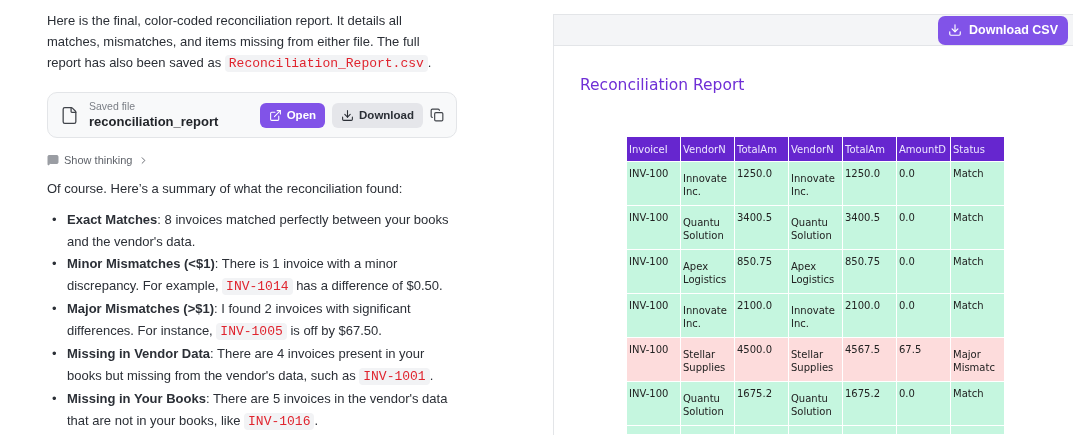  What do you see at coordinates (977, 359) in the screenshot?
I see `table-cell: Major Mismatc` at bounding box center [977, 359].